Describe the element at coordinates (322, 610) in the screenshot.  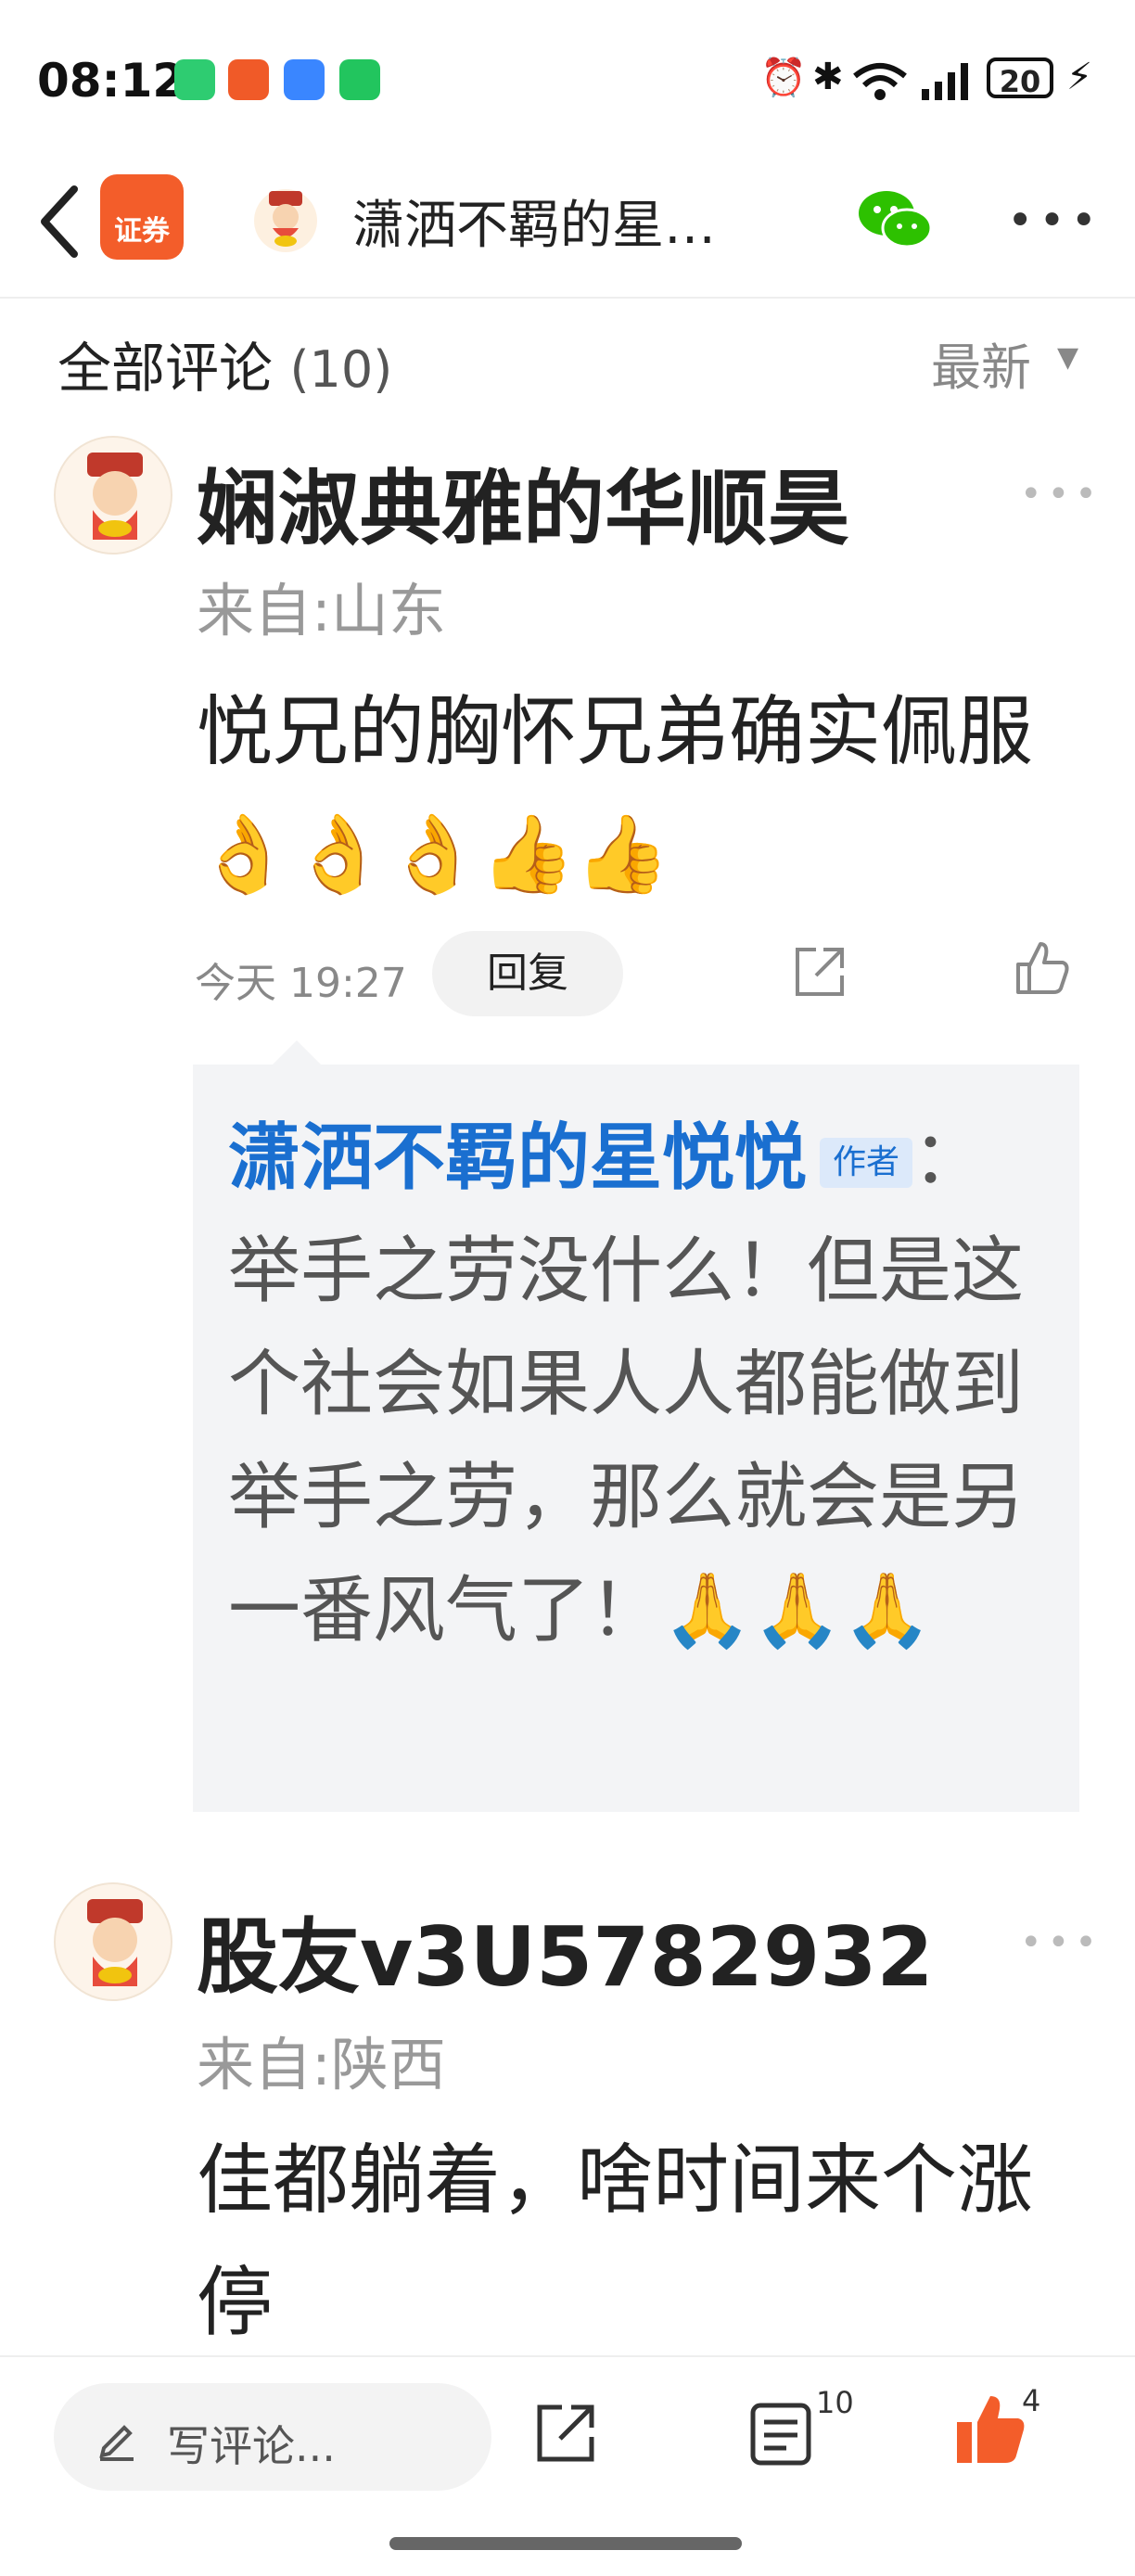
I see `comment-location: 来自:山东` at that location.